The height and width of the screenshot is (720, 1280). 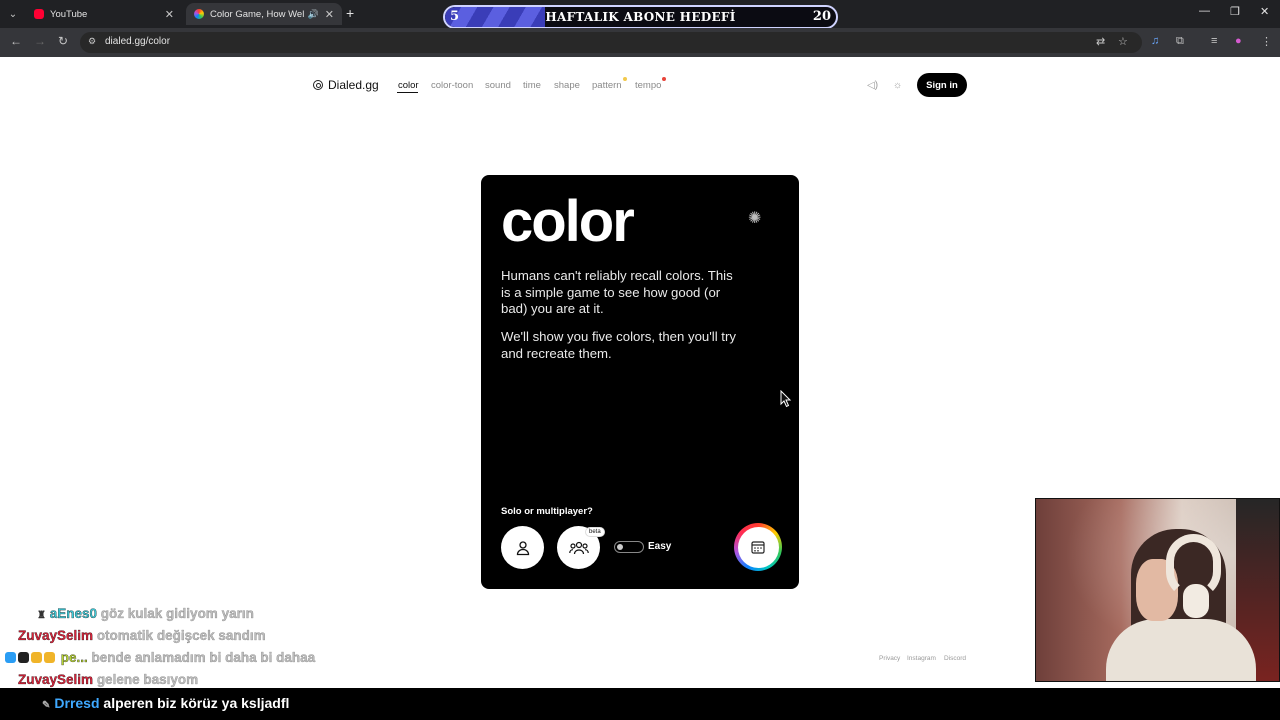 What do you see at coordinates (821, 16) in the screenshot?
I see `goal-end-value: 20` at bounding box center [821, 16].